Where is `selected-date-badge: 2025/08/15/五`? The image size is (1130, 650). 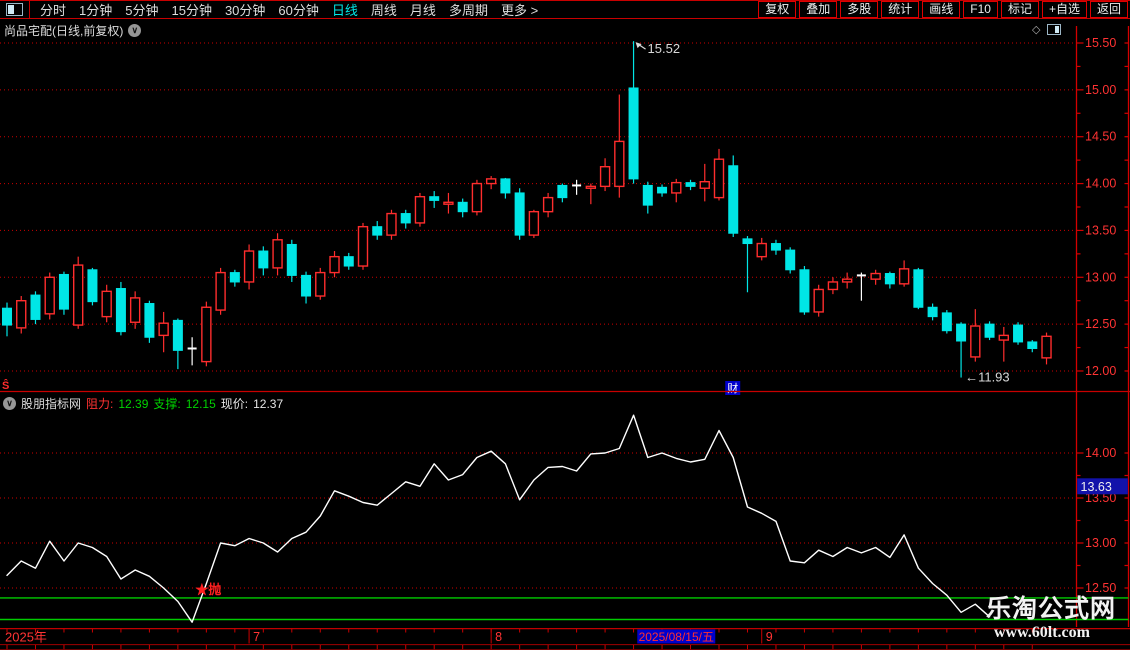
selected-date-badge: 2025/08/15/五 is located at coordinates (676, 636).